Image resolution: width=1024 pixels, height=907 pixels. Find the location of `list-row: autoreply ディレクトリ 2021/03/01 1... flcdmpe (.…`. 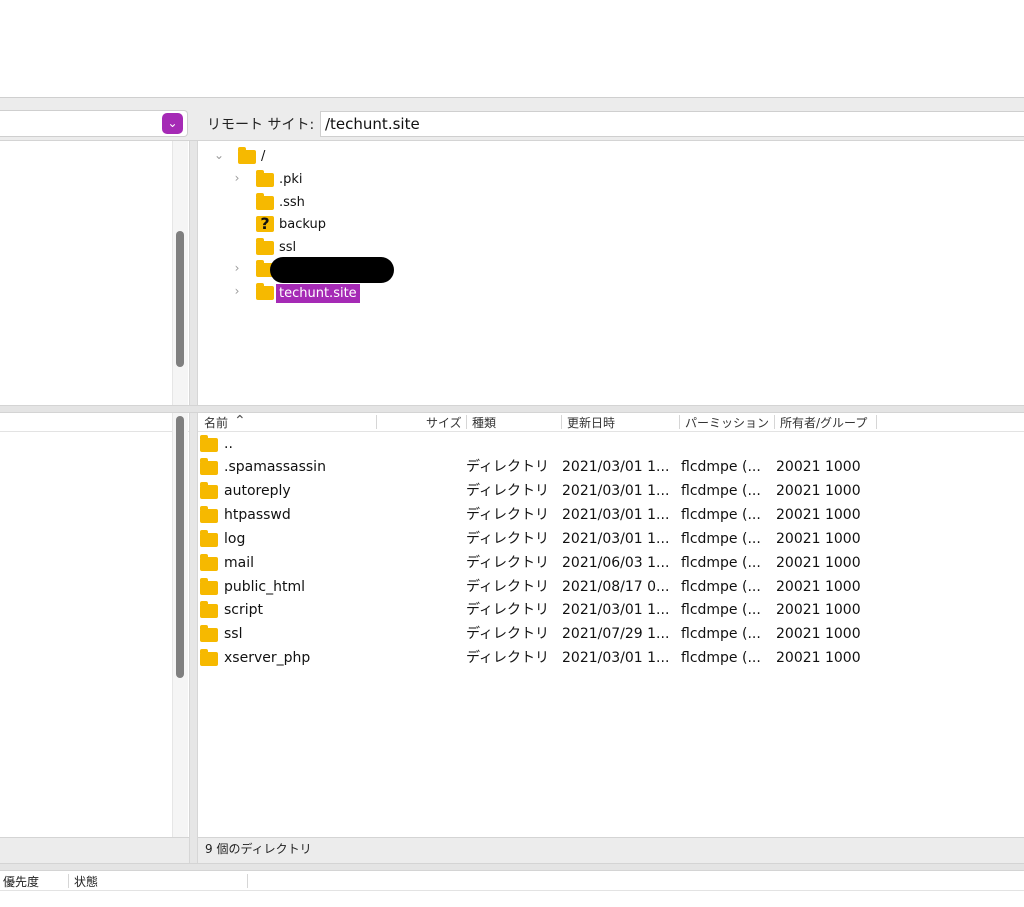

list-row: autoreply ディレクトリ 2021/03/01 1... flcdmpe (.… is located at coordinates (611, 491).